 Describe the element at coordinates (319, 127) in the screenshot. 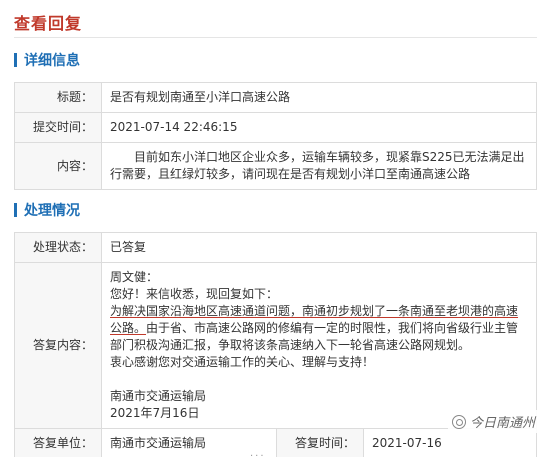

I see `submit-time-value: 2021-07-14 22:46:15` at that location.